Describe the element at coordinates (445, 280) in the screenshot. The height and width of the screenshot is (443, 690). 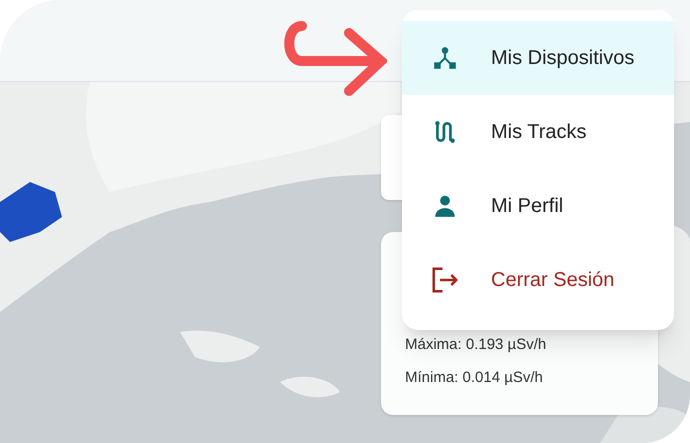
I see `logout-icon` at that location.